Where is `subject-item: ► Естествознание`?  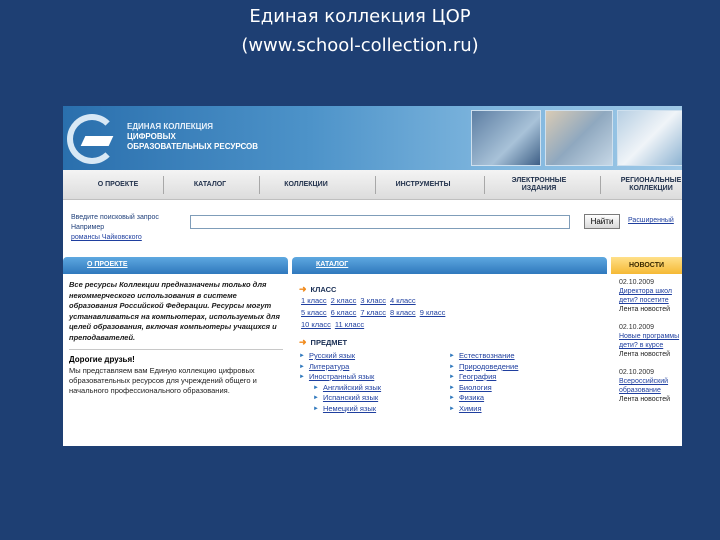 subject-item: ► Естествознание is located at coordinates (524, 356).